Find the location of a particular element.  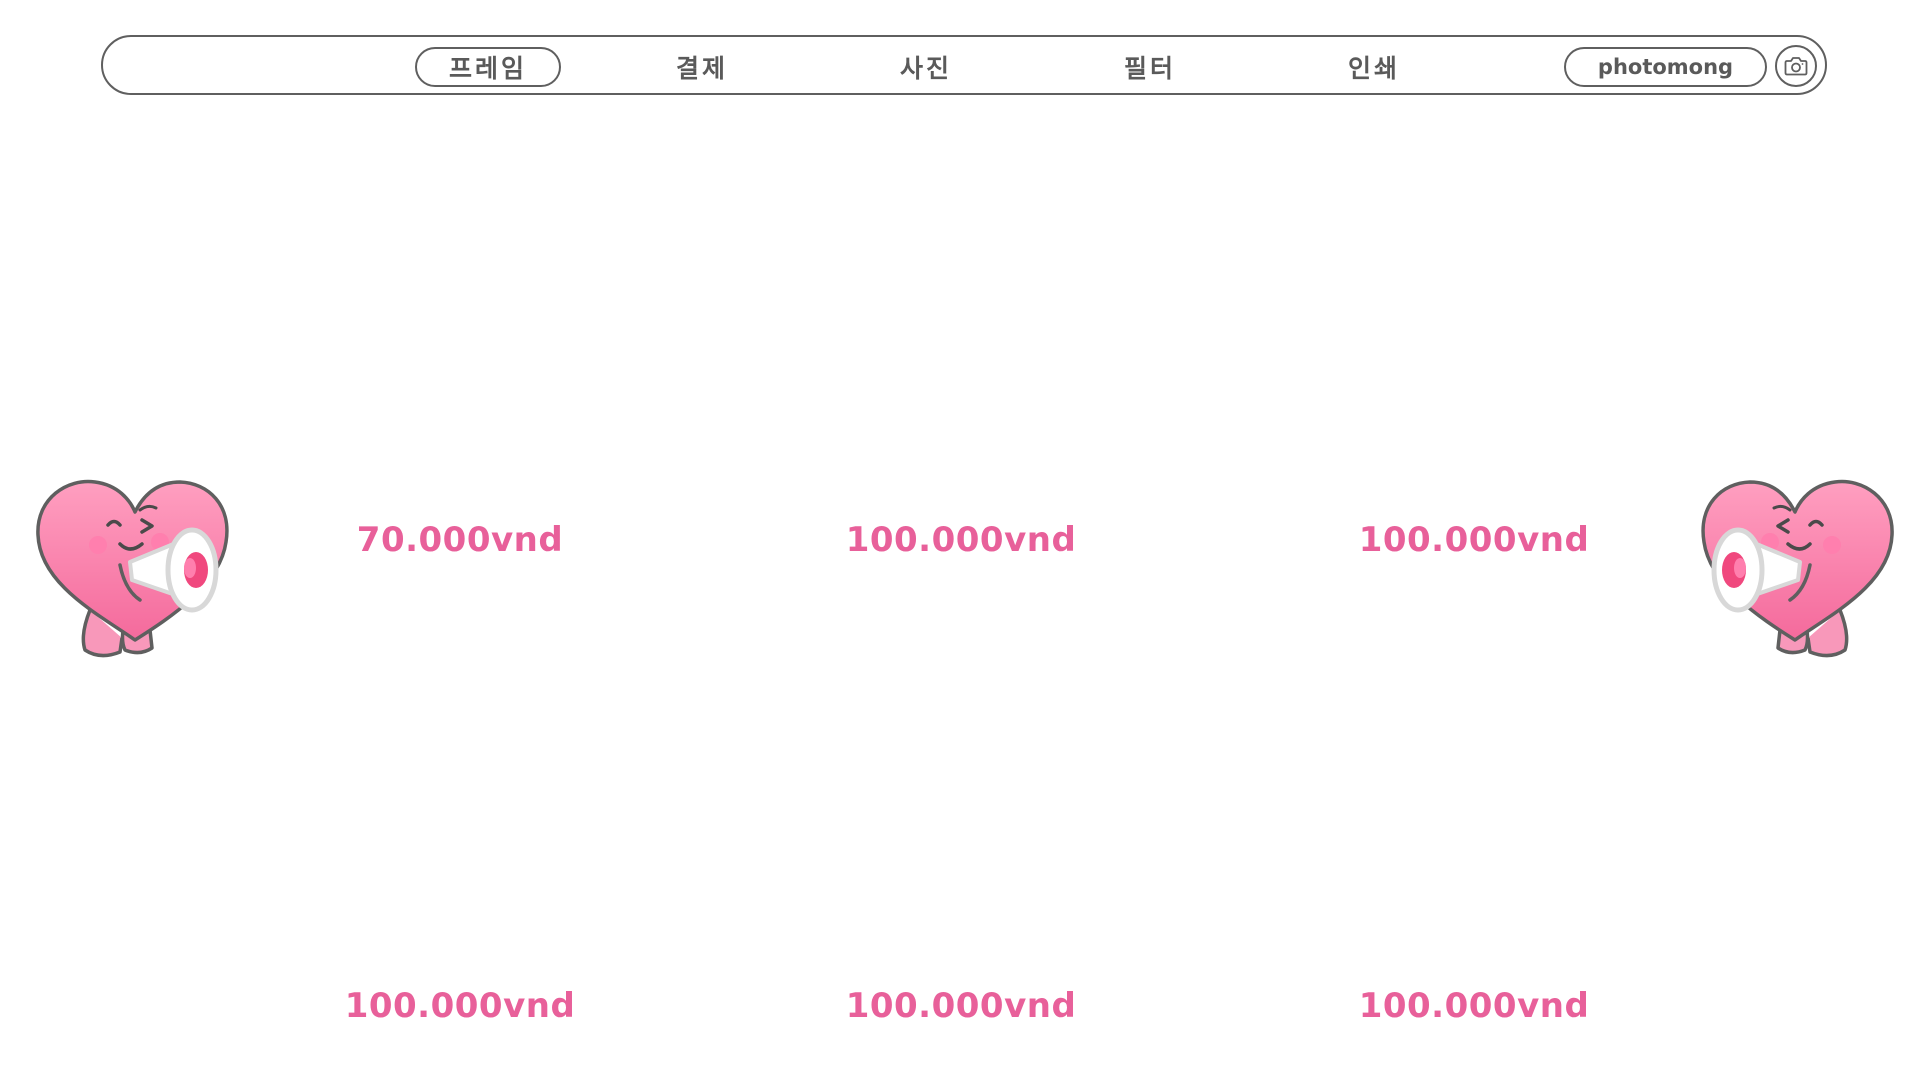

tab-photo: 사진 is located at coordinates (926, 67).